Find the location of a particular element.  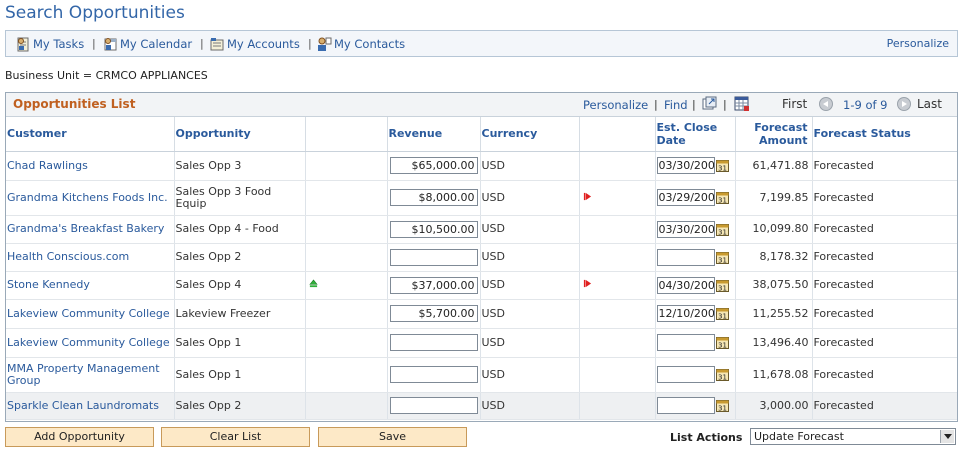

my-calendar-label: My Calendar is located at coordinates (156, 44).